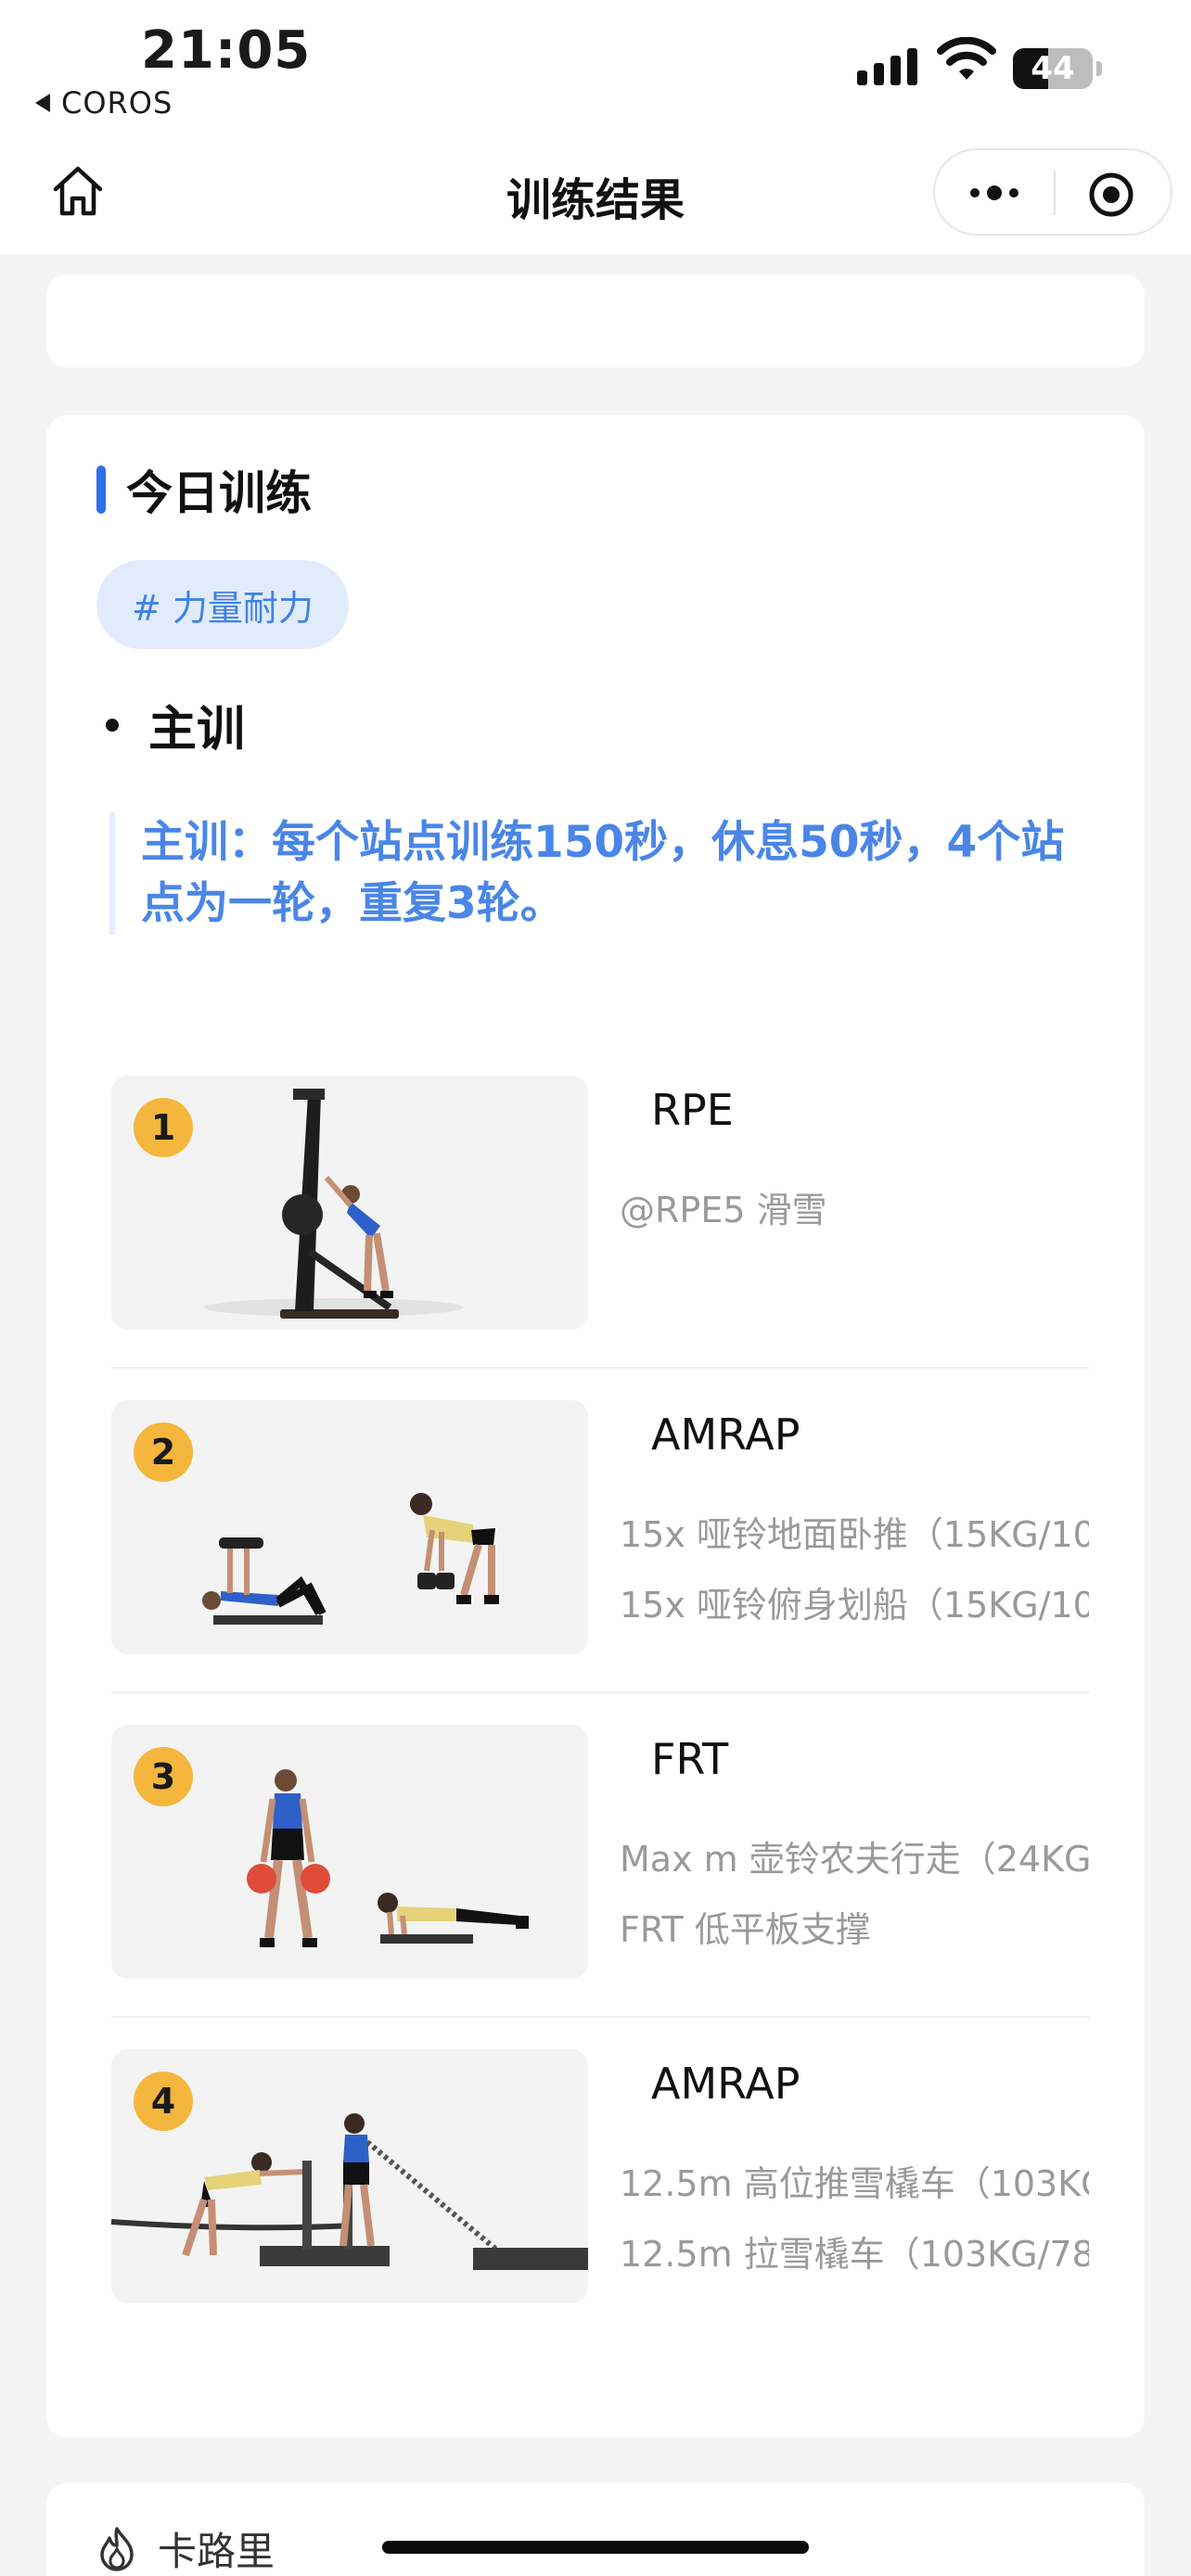 The image size is (1191, 2576). I want to click on back-to-app-link: COROS, so click(104, 103).